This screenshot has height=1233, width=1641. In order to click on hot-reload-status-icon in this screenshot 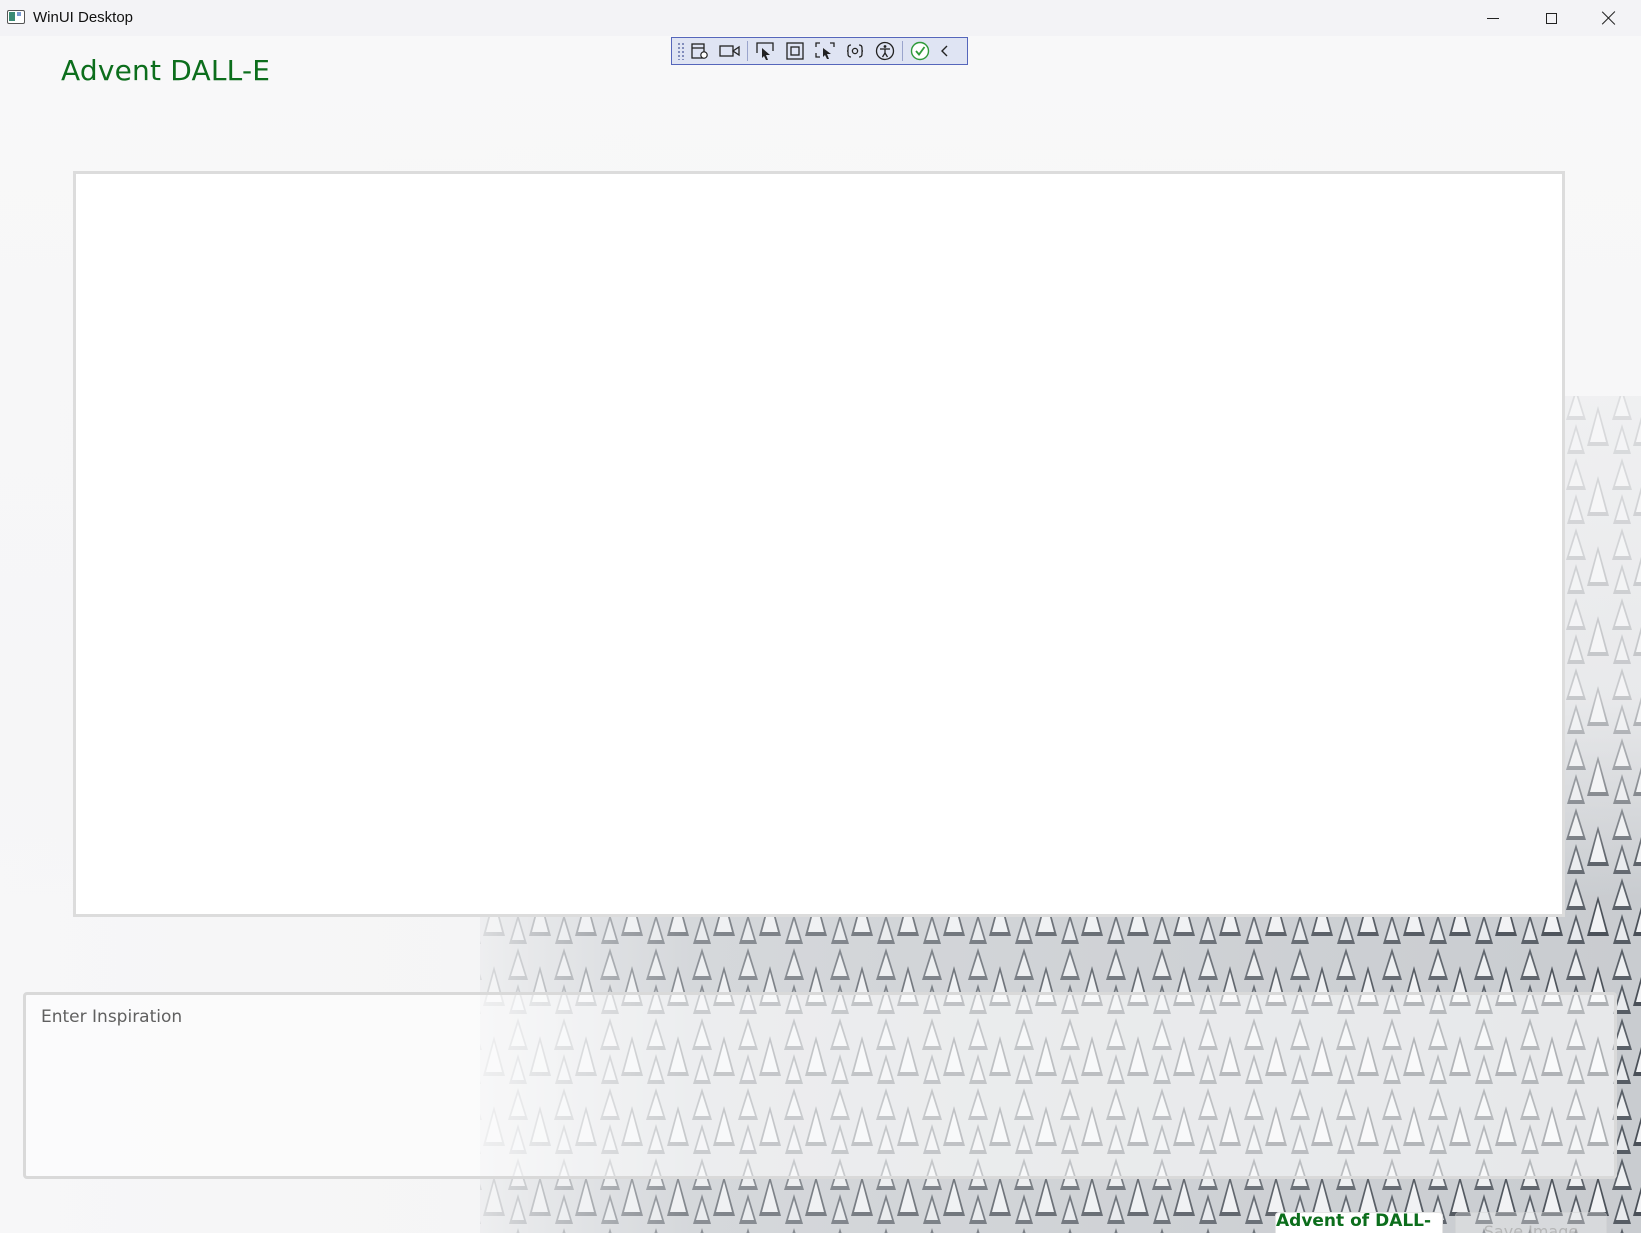, I will do `click(920, 51)`.